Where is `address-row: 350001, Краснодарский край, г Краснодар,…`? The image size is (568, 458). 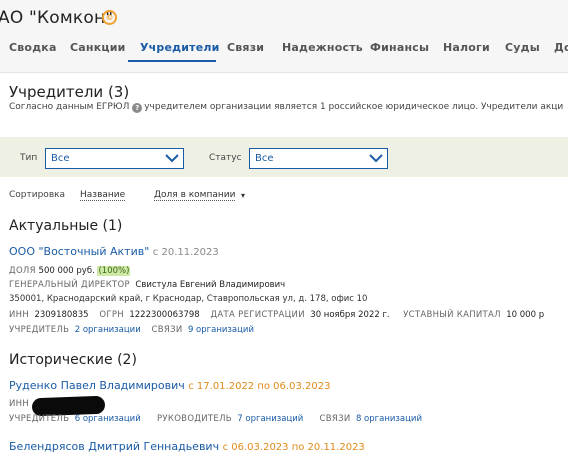 address-row: 350001, Краснодарский край, г Краснодар,… is located at coordinates (188, 299).